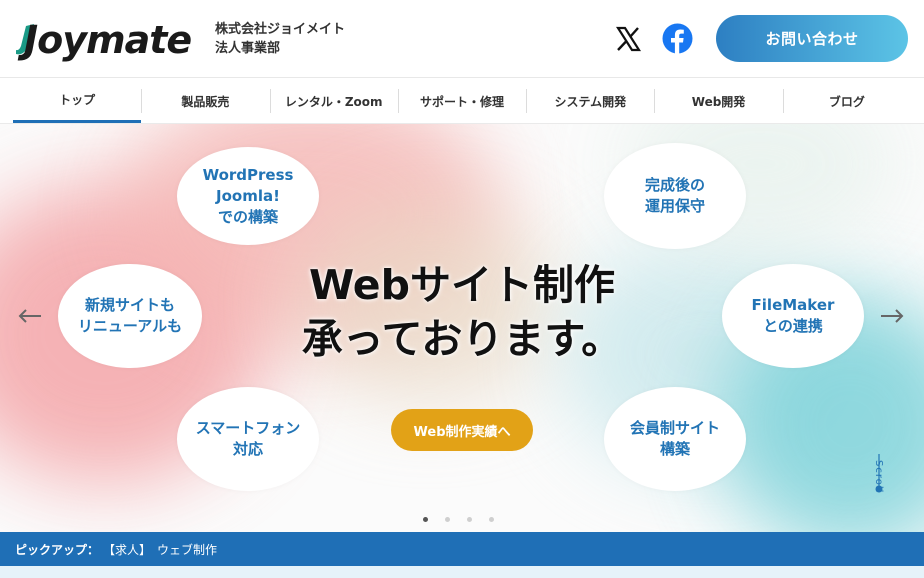  I want to click on company-name-line2: 法人事業部, so click(248, 48).